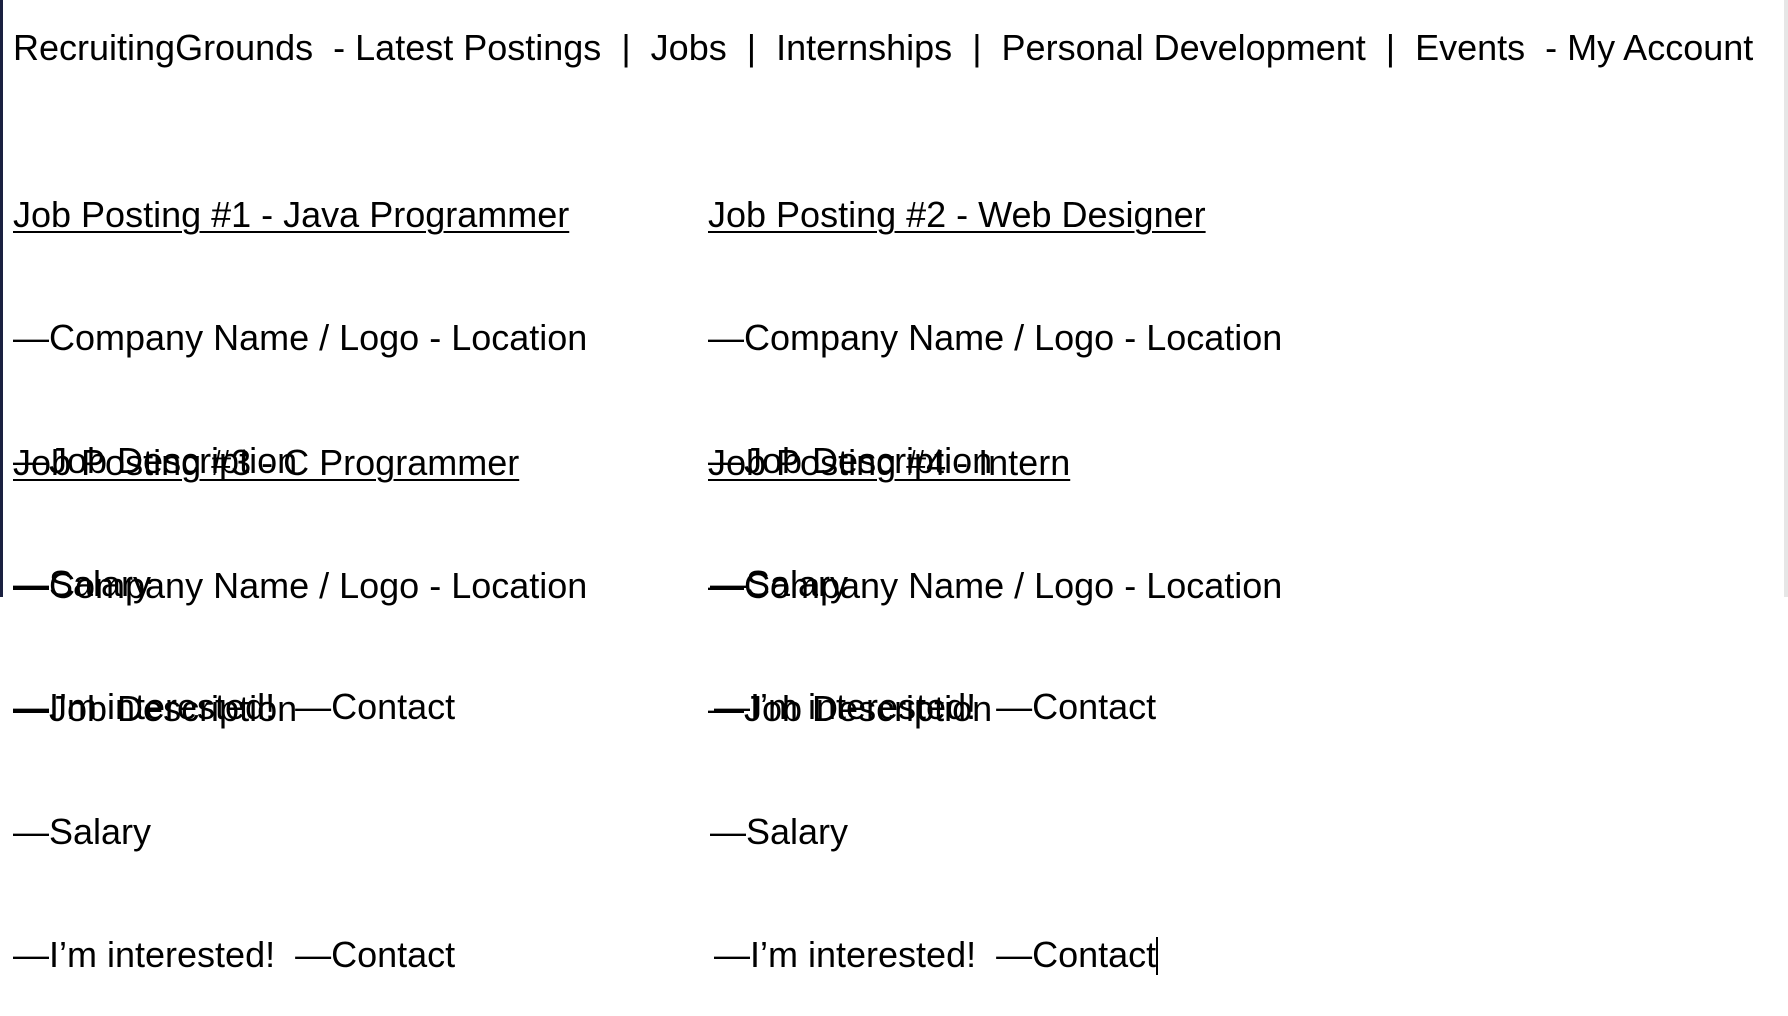  Describe the element at coordinates (291, 214) in the screenshot. I see `job-posting-title: Job Posting #1 - Java Programmer` at that location.